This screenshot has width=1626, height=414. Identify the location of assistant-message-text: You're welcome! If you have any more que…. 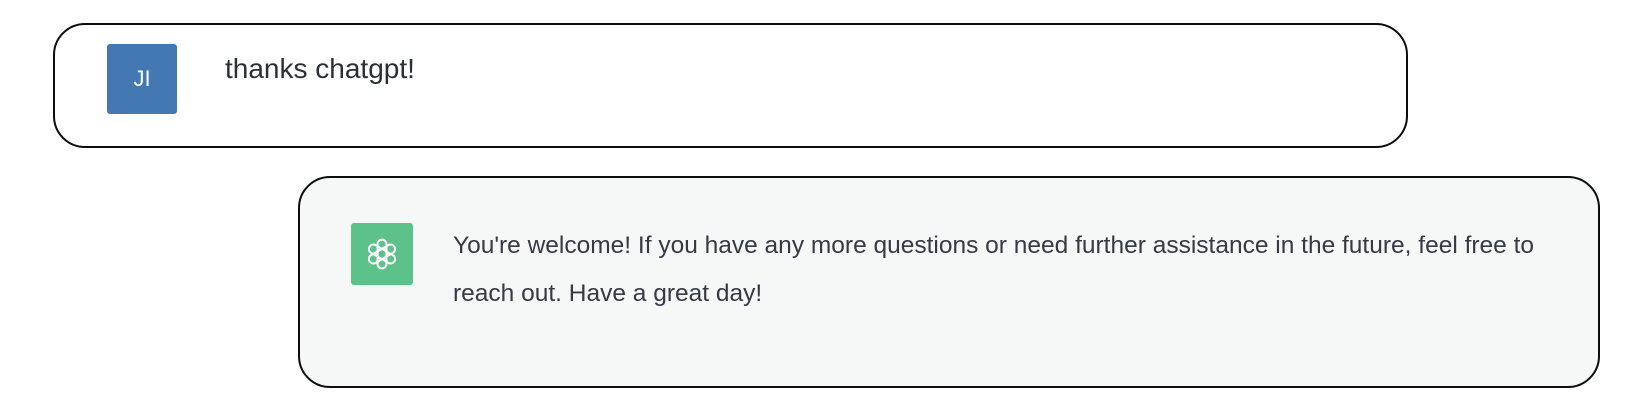
(994, 269).